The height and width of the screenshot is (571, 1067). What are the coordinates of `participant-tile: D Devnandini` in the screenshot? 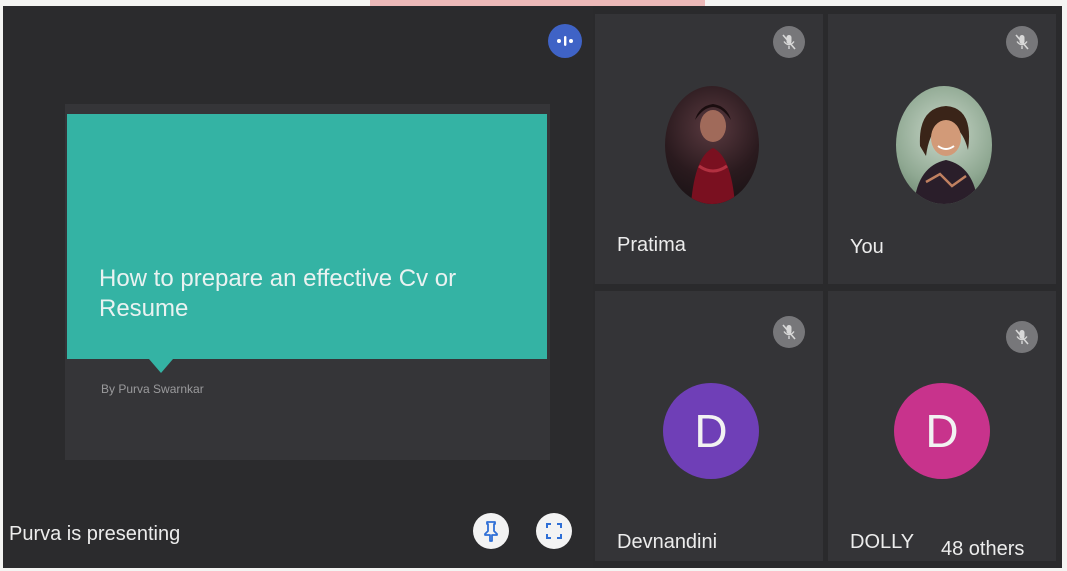 It's located at (709, 426).